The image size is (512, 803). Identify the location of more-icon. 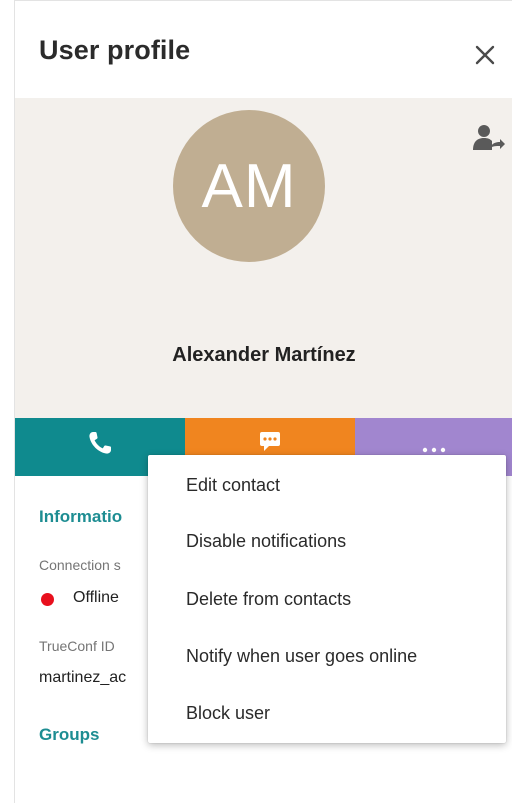
(434, 450).